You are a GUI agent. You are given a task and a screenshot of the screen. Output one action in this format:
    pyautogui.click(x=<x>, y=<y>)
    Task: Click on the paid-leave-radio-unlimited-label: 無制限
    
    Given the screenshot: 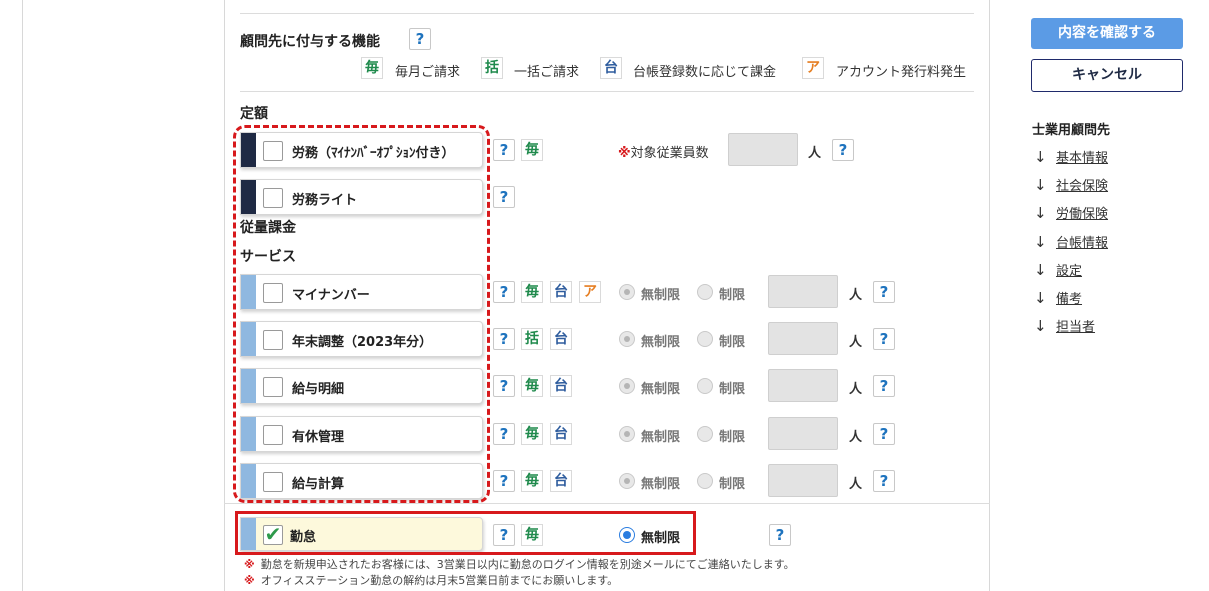 What is the action you would take?
    pyautogui.click(x=661, y=437)
    